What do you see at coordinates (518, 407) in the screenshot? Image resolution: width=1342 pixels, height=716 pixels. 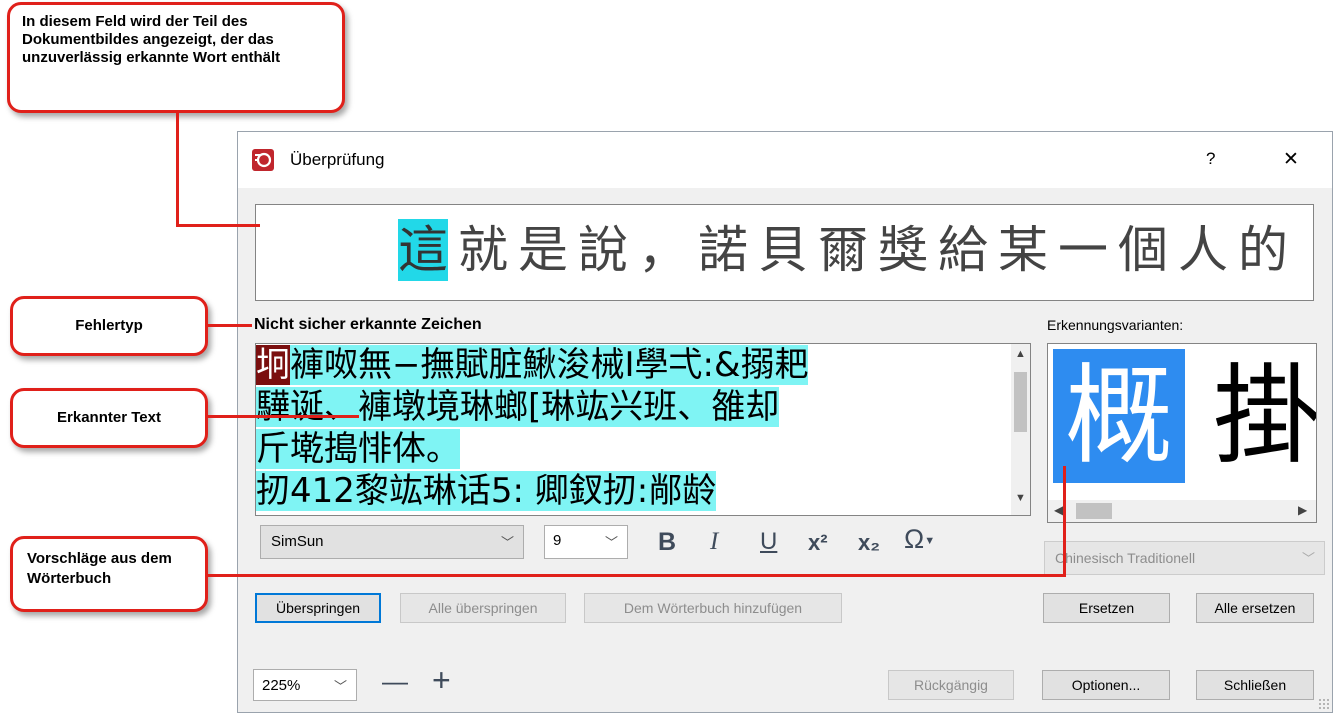 I see `recognized-text-span: 驊诞、褲墩境琳螂[琳竑兴班、雒却` at bounding box center [518, 407].